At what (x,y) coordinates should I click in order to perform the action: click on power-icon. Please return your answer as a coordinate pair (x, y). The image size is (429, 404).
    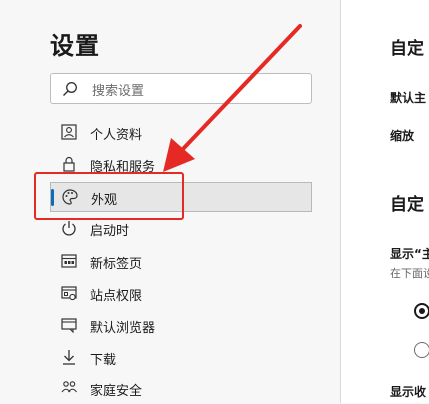
    Looking at the image, I should click on (69, 228).